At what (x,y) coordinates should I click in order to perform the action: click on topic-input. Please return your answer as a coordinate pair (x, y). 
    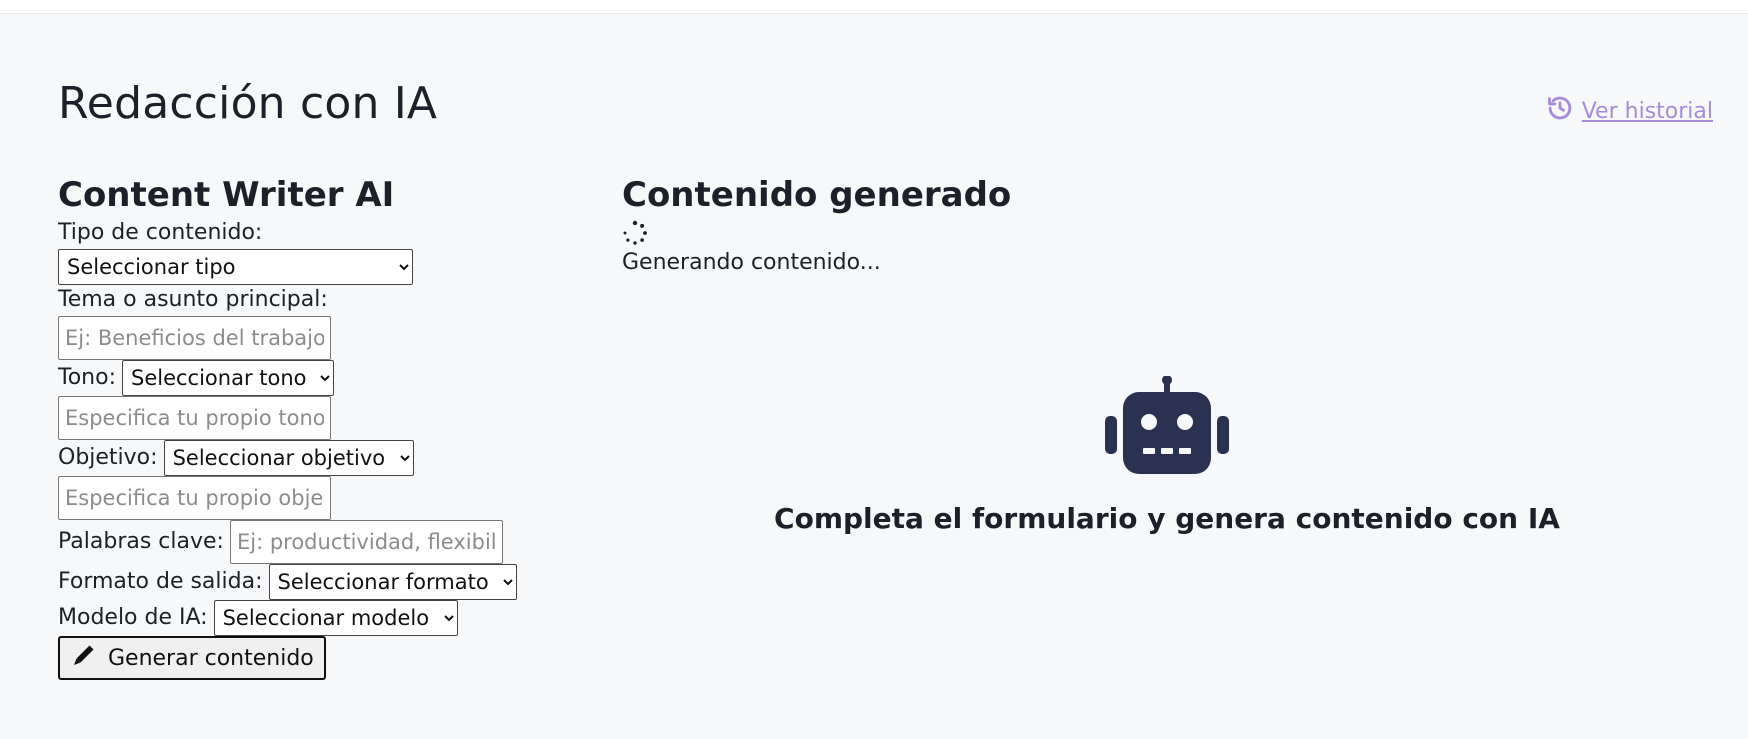
    Looking at the image, I should click on (194, 338).